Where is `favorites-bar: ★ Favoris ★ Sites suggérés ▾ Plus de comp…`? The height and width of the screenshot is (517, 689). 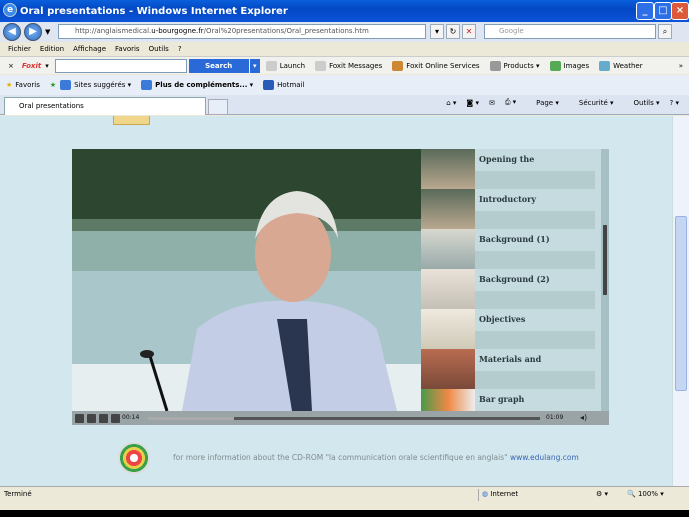
favorites-bar: ★ Favoris ★ Sites suggérés ▾ Plus de comp… is located at coordinates (344, 85).